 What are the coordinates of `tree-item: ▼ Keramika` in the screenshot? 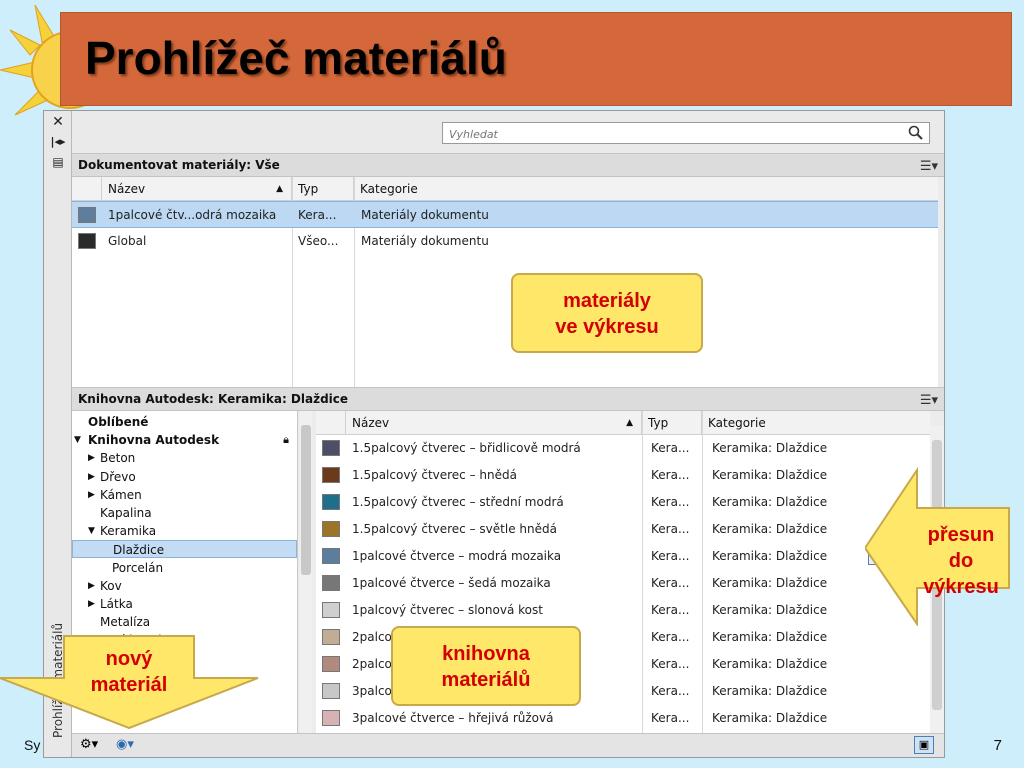 It's located at (184, 531).